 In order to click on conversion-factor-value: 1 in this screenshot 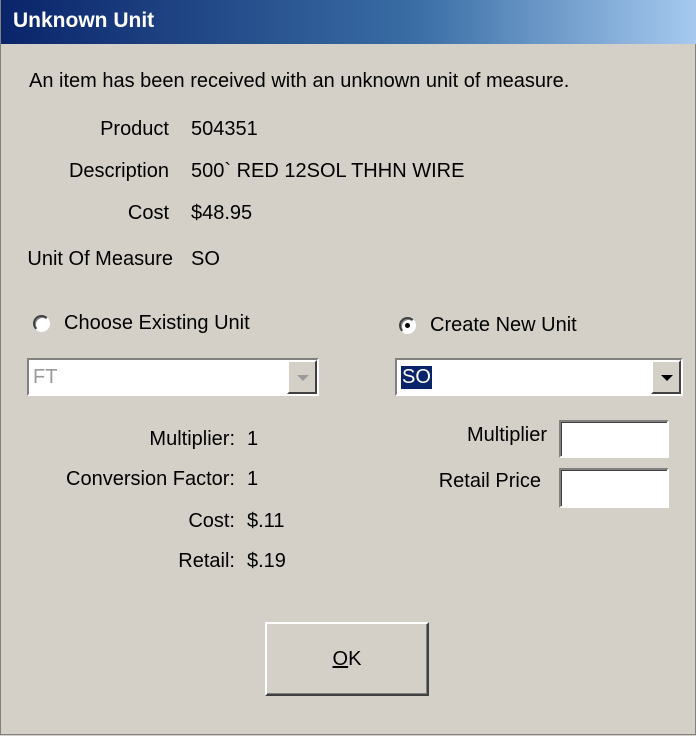, I will do `click(253, 479)`.